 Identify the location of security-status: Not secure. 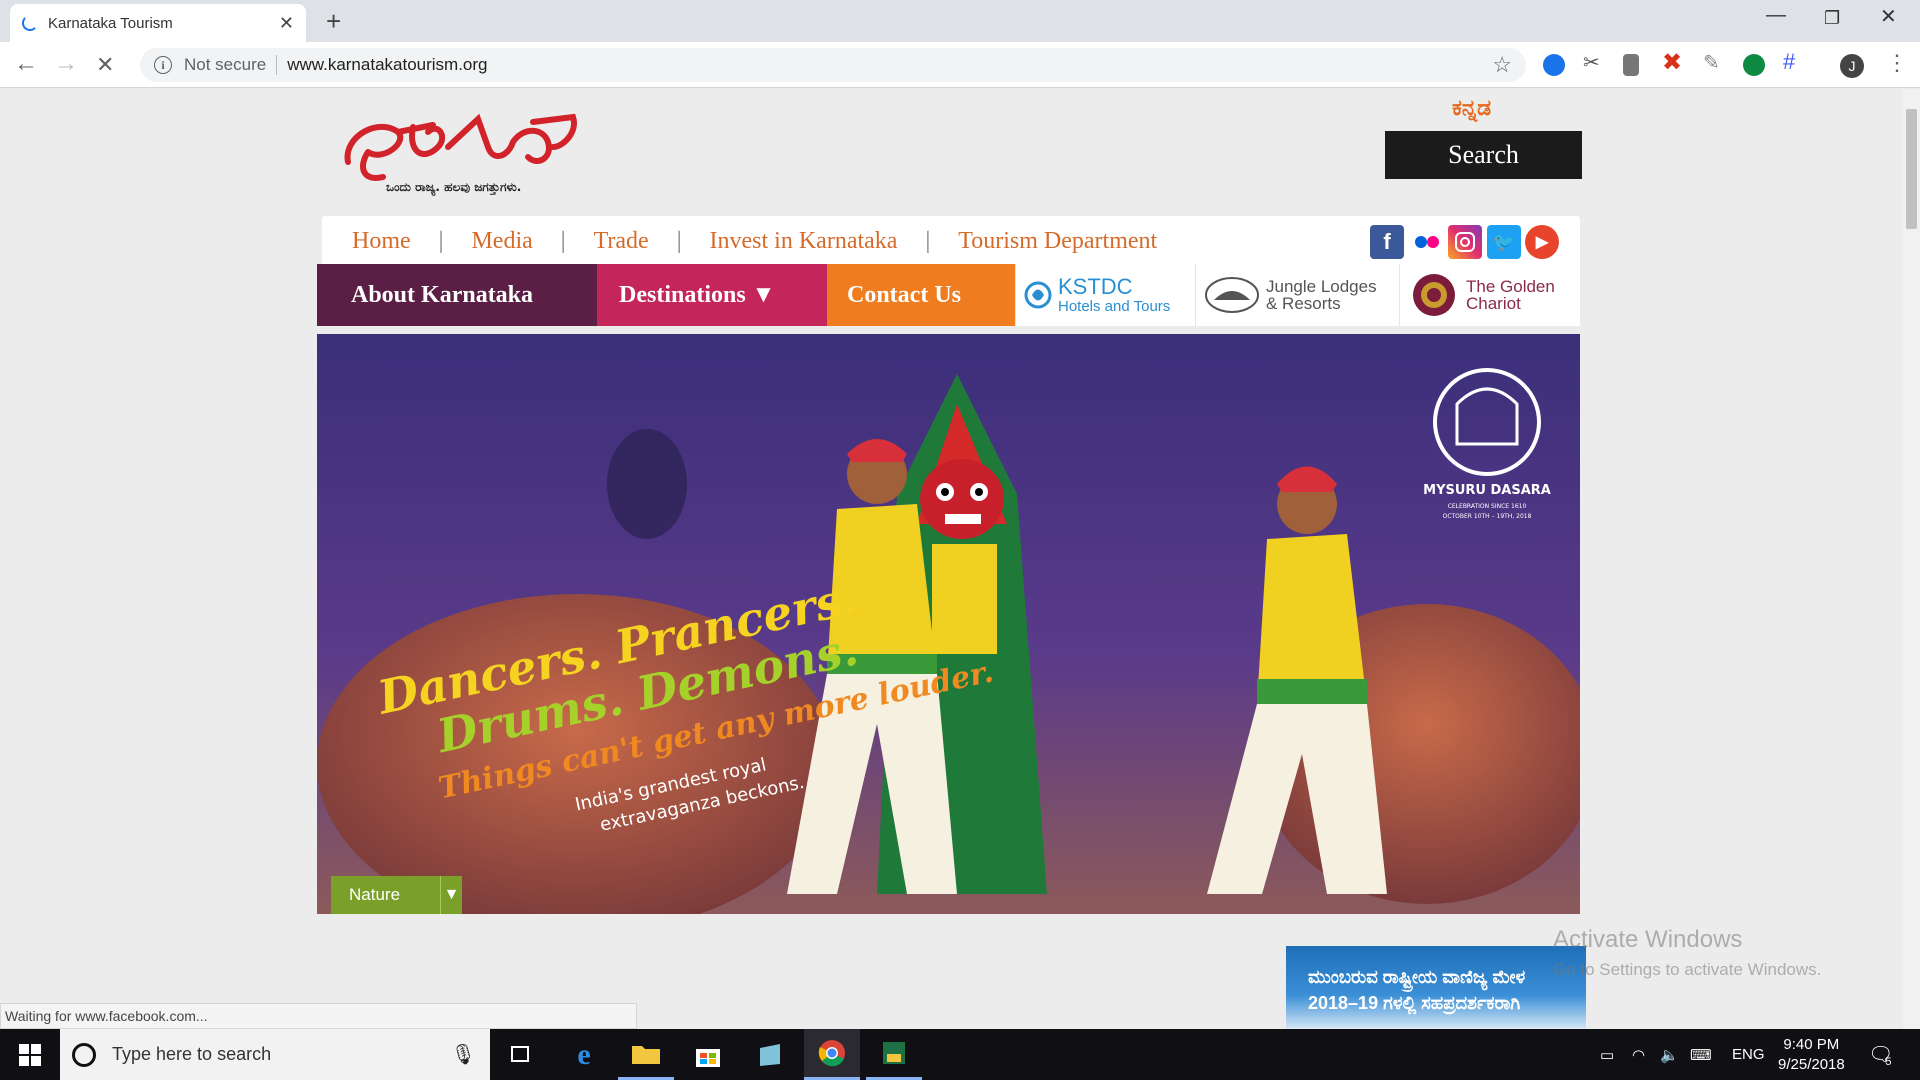
(231, 65).